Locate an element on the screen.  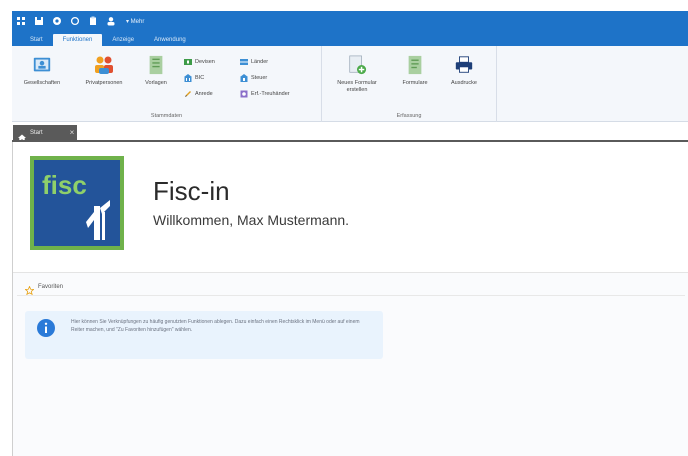
tab-funktionen: Funktionen is located at coordinates (77, 40).